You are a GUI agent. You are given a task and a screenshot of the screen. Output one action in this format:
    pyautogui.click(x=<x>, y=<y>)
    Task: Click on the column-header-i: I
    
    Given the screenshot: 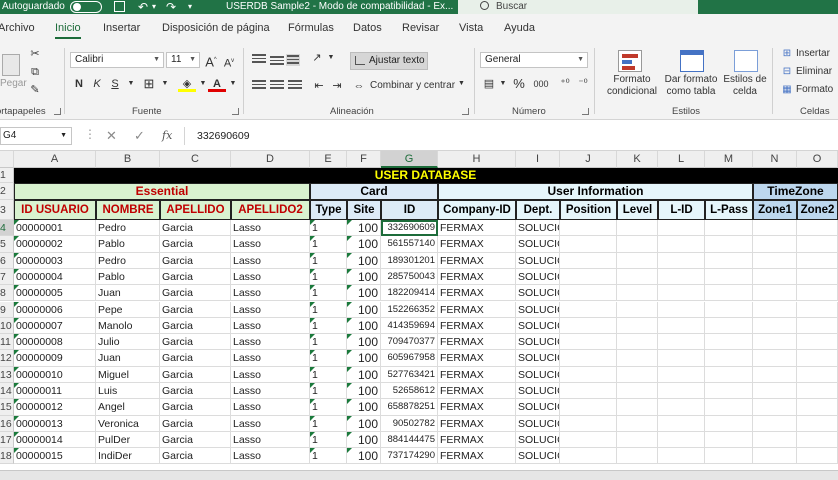 What is the action you would take?
    pyautogui.click(x=538, y=159)
    